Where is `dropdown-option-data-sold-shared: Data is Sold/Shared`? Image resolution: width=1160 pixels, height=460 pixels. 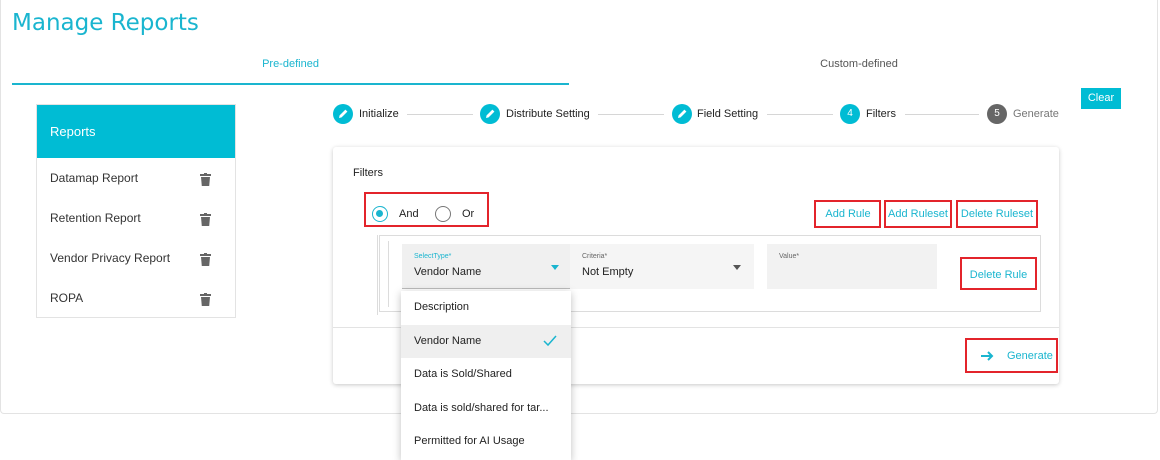
dropdown-option-data-sold-shared: Data is Sold/Shared is located at coordinates (486, 375).